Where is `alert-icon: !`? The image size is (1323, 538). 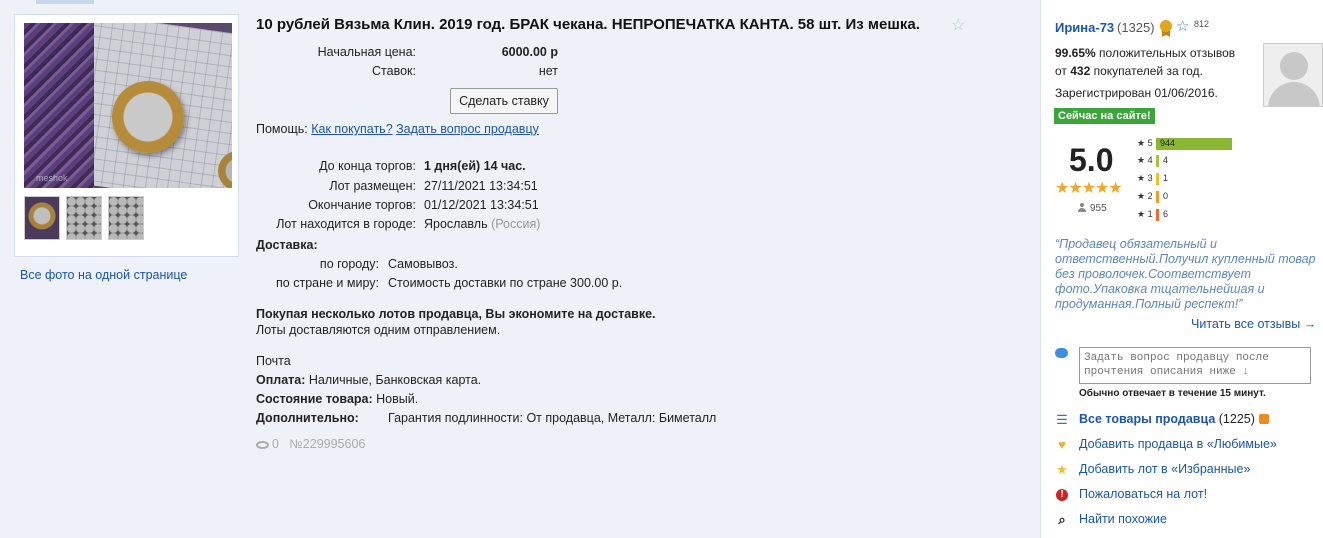
alert-icon: ! is located at coordinates (1062, 495).